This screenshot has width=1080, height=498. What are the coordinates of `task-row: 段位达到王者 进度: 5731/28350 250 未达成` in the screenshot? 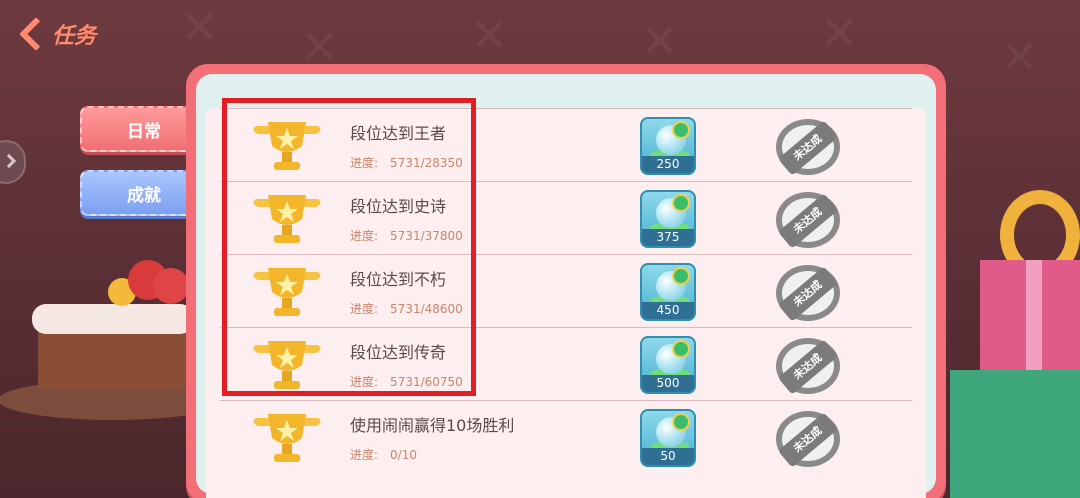 It's located at (566, 144).